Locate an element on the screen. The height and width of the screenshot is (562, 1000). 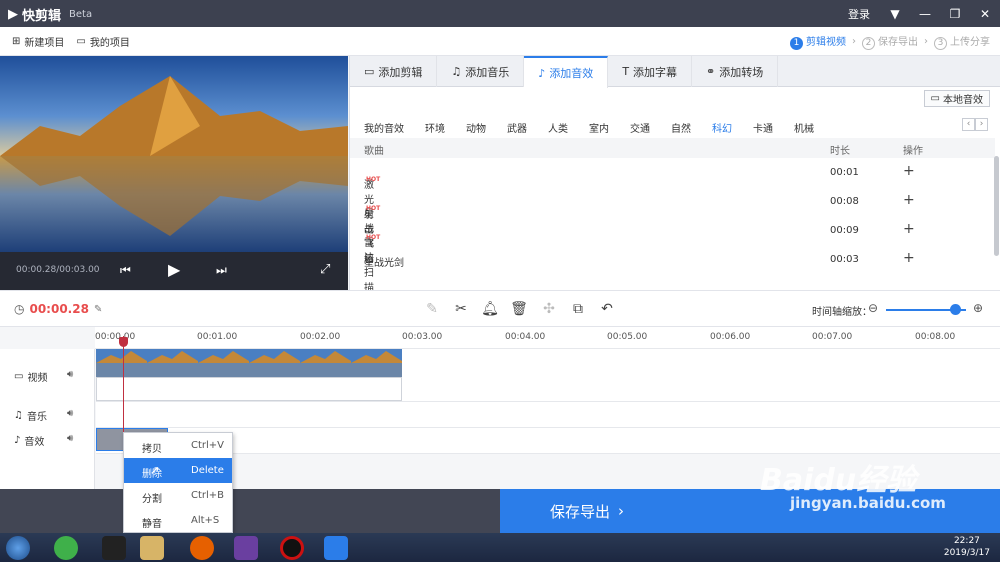
qq-icon is located at coordinates (114, 548).